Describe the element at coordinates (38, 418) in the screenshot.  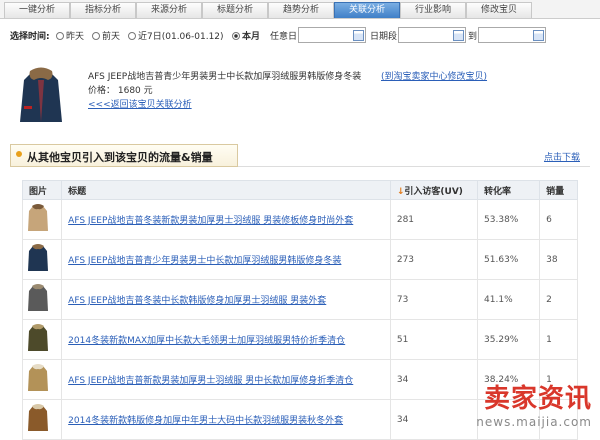
I see `coat-thumb-brown` at that location.